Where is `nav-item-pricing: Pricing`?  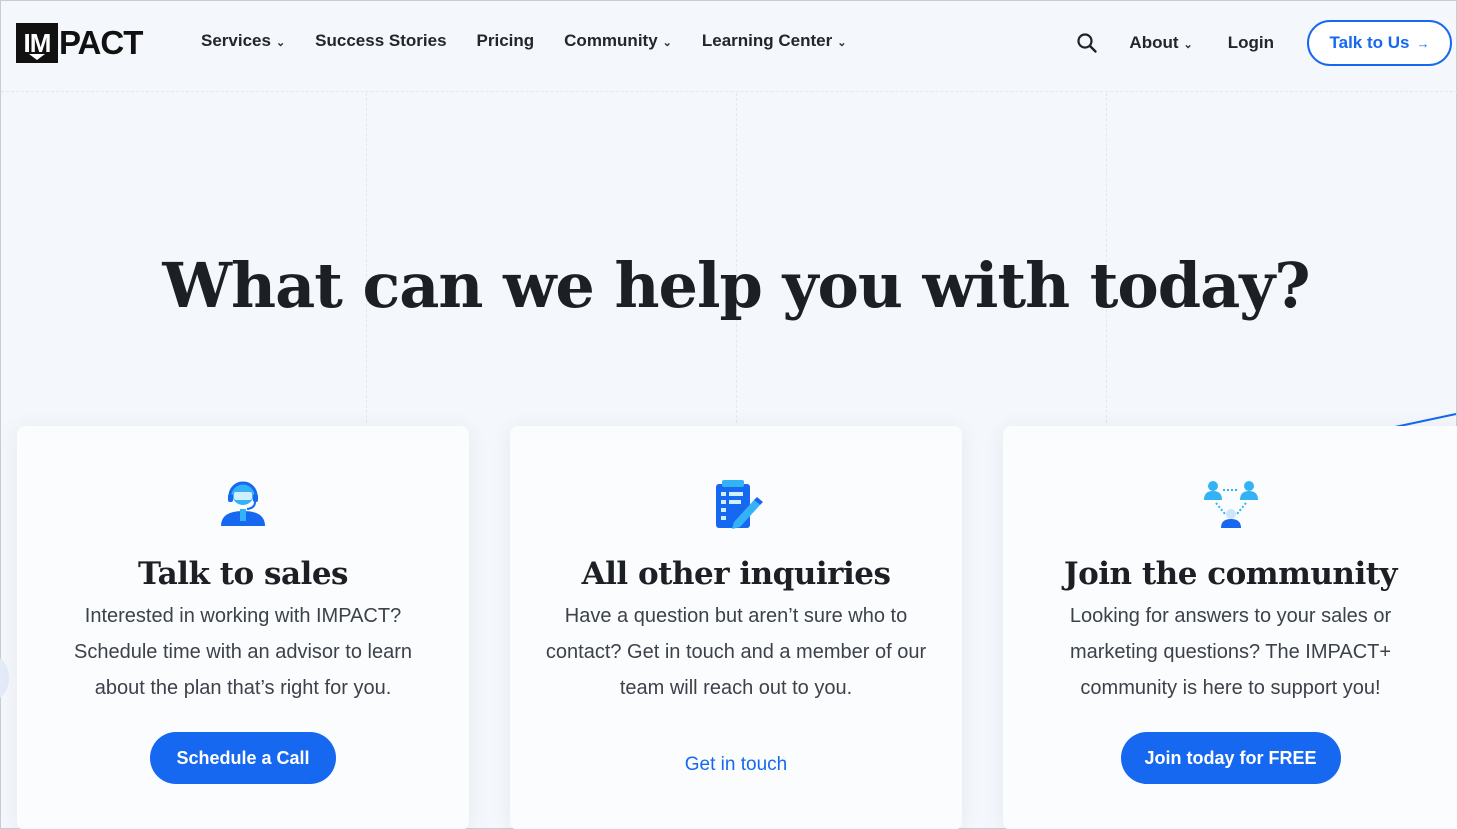
nav-item-pricing: Pricing is located at coordinates (506, 41).